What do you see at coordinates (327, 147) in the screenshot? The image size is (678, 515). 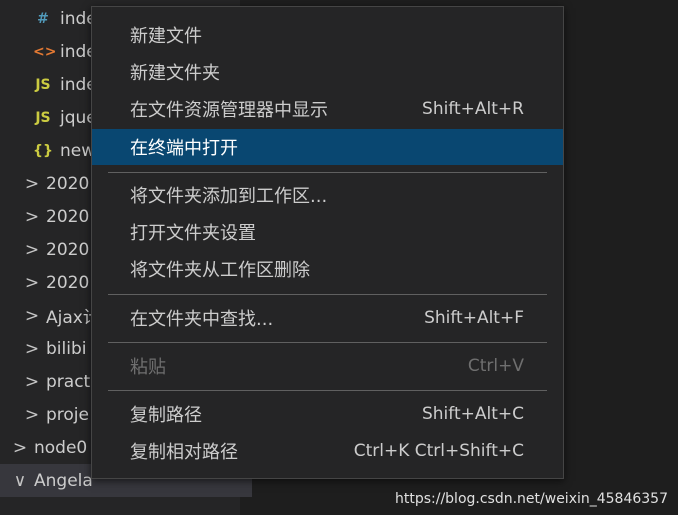 I see `menu-item-open-in-terminal: 在终端中打开` at bounding box center [327, 147].